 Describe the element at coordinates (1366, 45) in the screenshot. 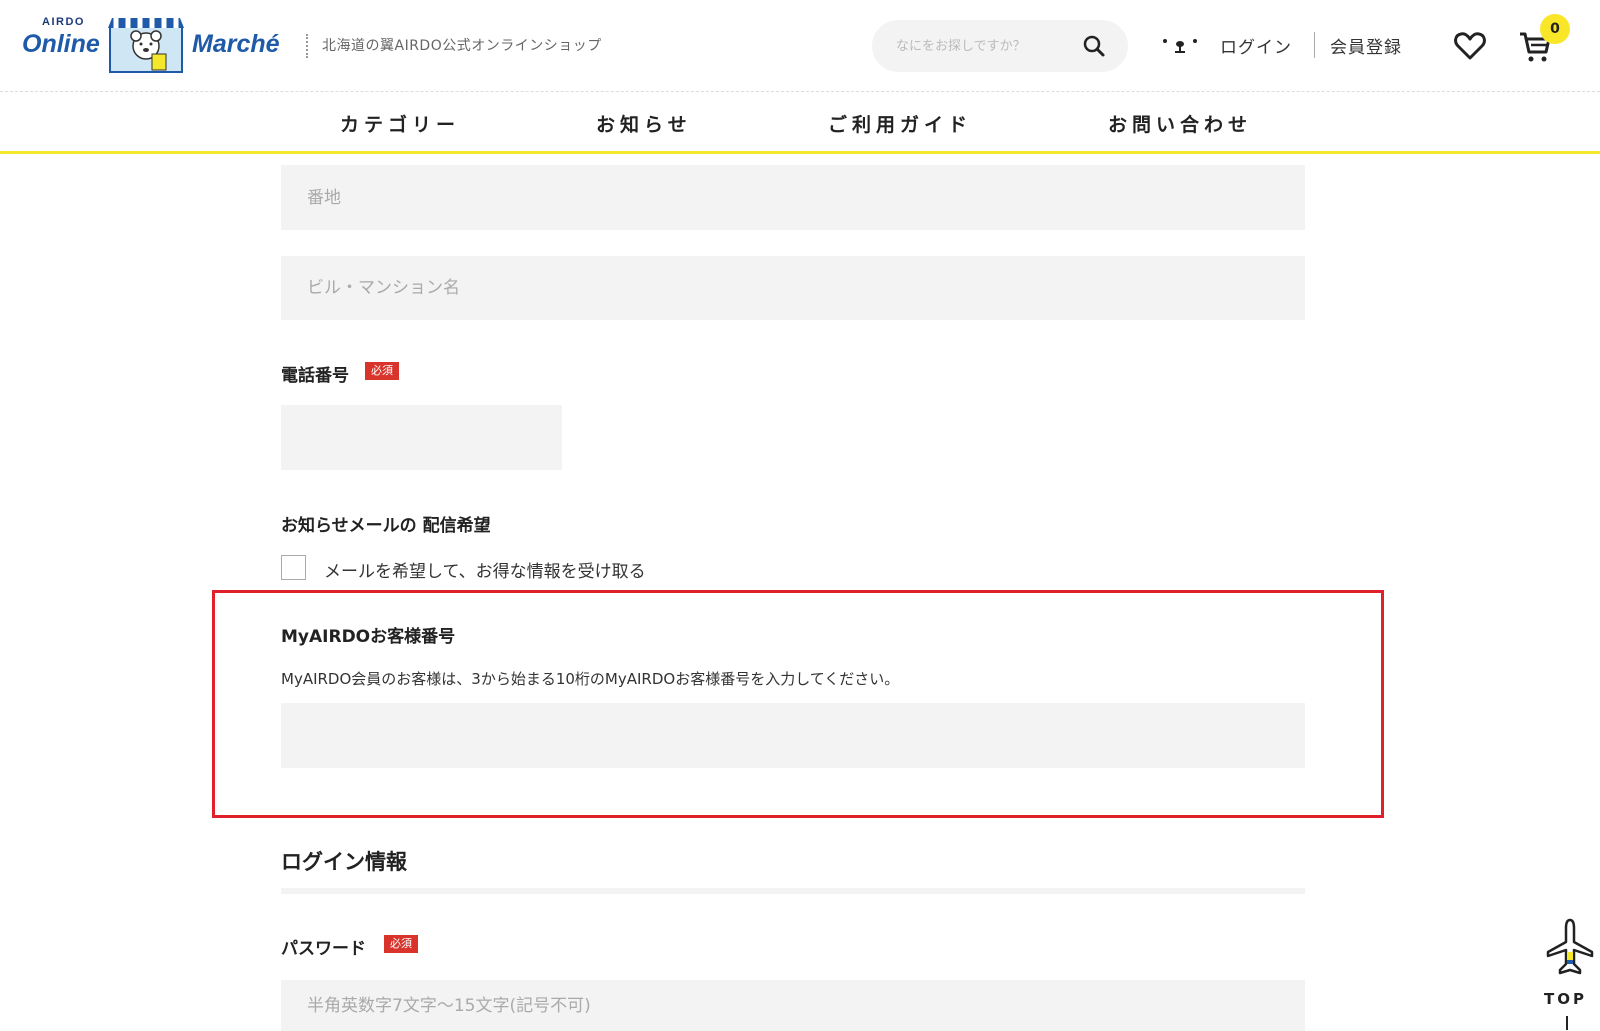

I see `register-link: 会員登録` at that location.